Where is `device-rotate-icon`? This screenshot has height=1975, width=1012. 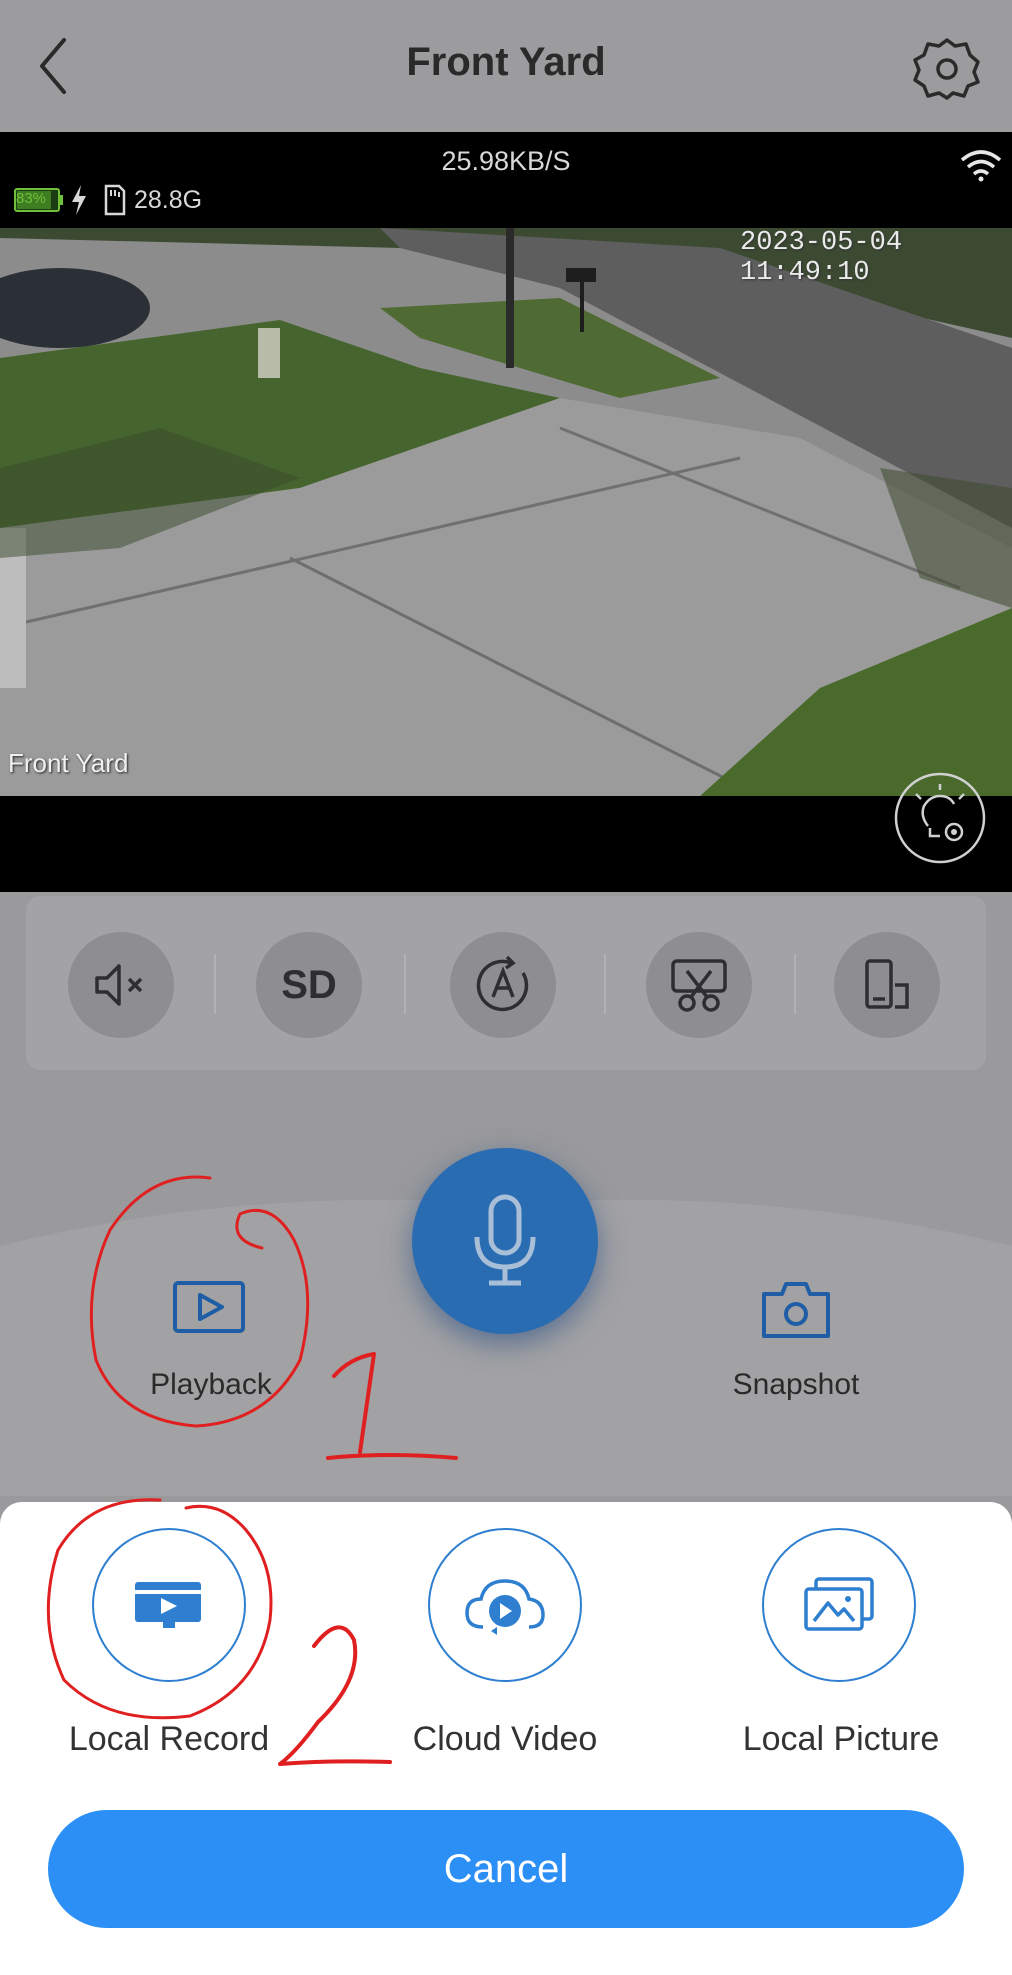
device-rotate-icon is located at coordinates (887, 984).